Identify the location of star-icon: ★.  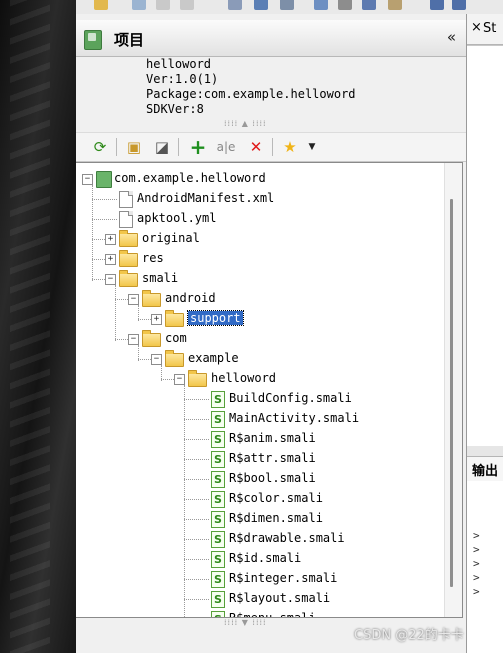
(290, 147).